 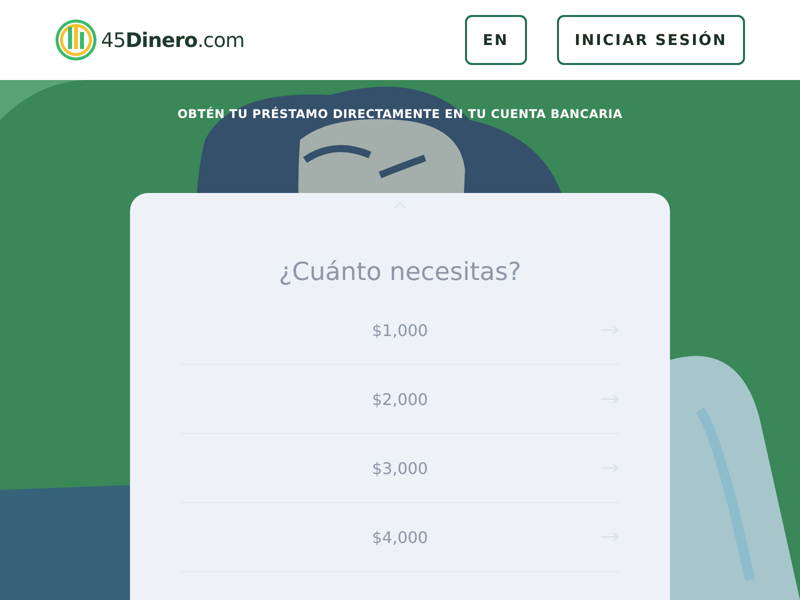 What do you see at coordinates (400, 399) in the screenshot?
I see `amount-option: $2,000` at bounding box center [400, 399].